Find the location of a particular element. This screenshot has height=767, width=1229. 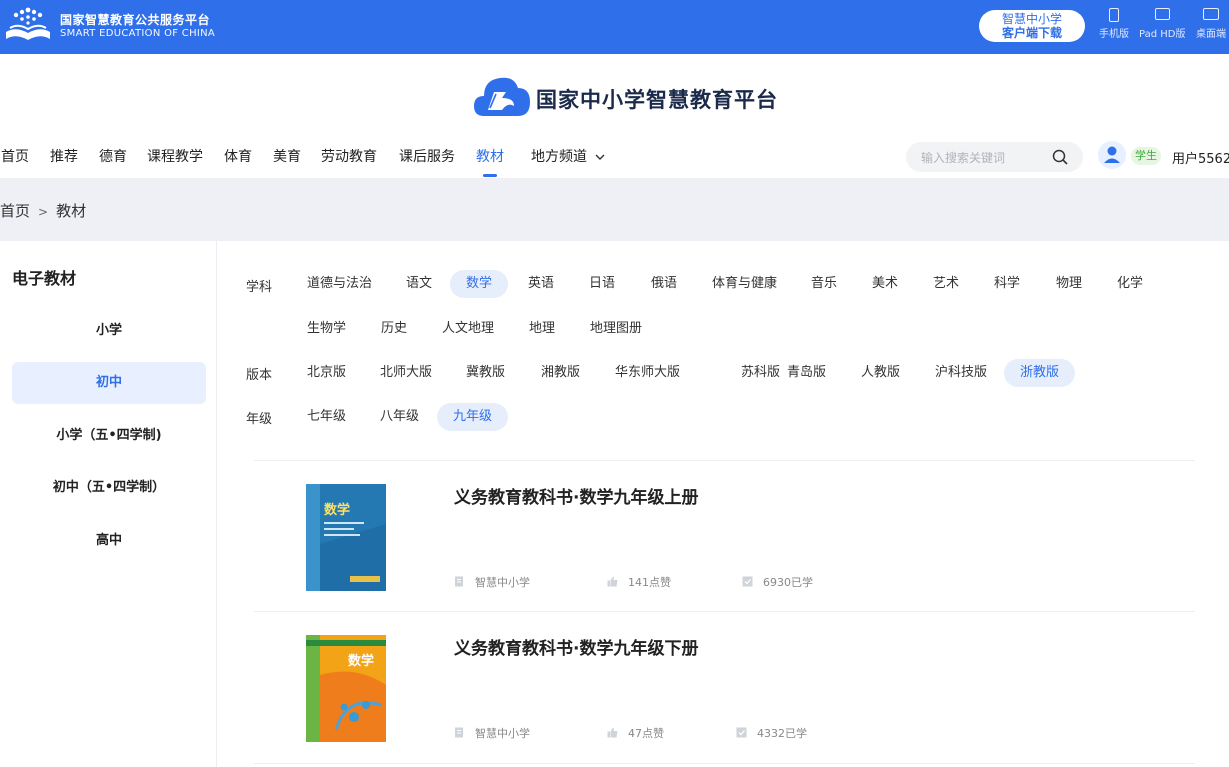

logo-book-icon is located at coordinates (28, 23).